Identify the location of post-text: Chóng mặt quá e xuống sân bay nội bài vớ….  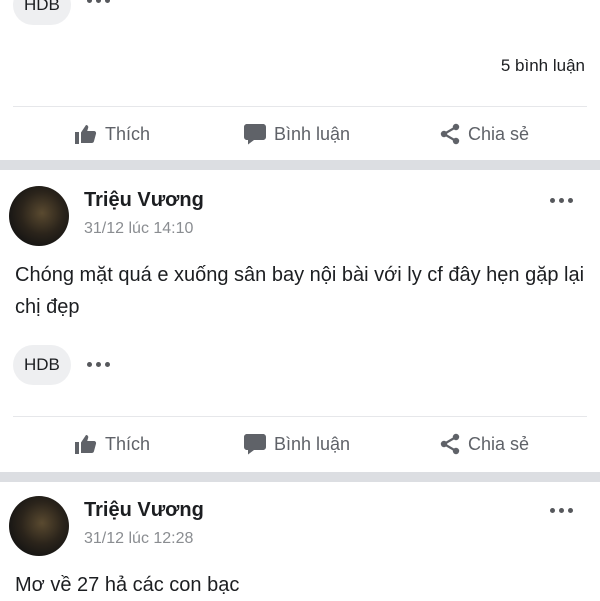
(300, 291).